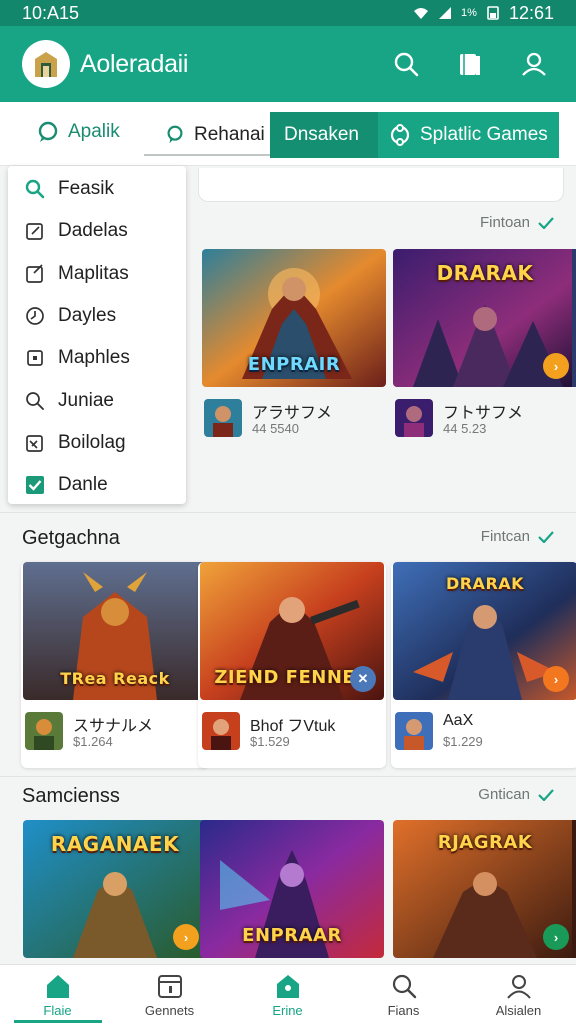 Image resolution: width=576 pixels, height=1024 pixels. I want to click on menu-item-dadelas: Dadelas, so click(97, 231).